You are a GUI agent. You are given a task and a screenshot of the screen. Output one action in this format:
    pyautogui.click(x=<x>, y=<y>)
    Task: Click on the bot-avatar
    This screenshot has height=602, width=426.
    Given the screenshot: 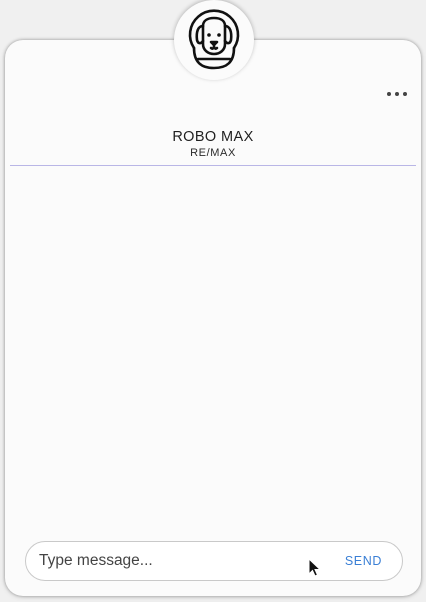 What is the action you would take?
    pyautogui.click(x=214, y=40)
    